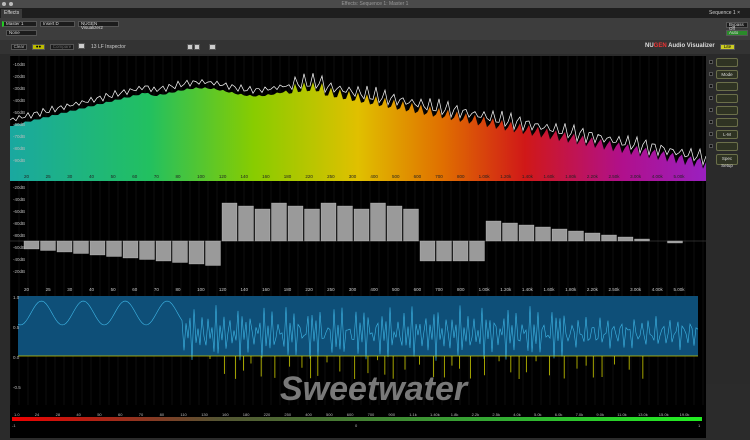 The width and height of the screenshot is (750, 440). I want to click on meter-freq-label: 5.0k, so click(538, 414).